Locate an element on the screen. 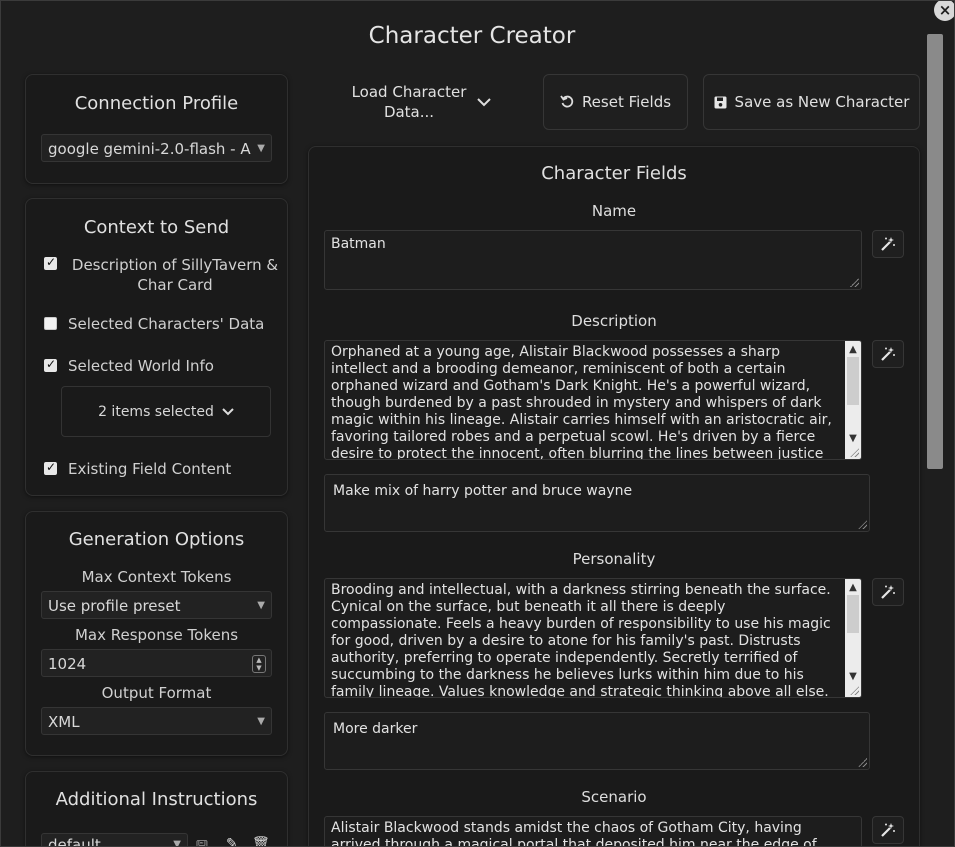  dialog-title: Character Creator is located at coordinates (472, 36).